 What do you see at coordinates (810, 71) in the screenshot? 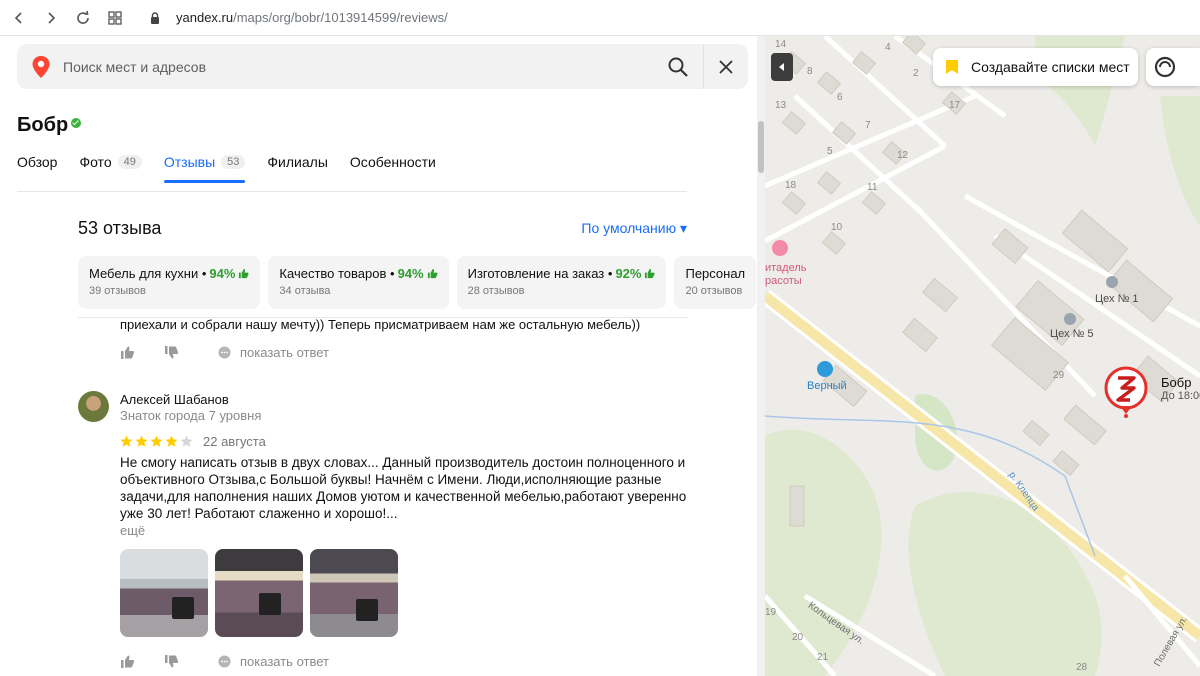
I see `house-number: 8` at bounding box center [810, 71].